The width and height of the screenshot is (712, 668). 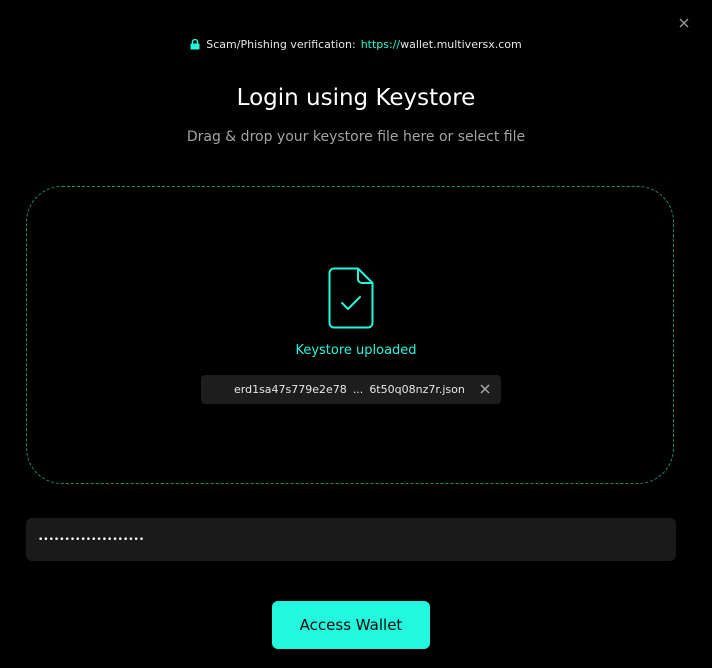 I want to click on verification-url-domain: wallet.multiversx.com, so click(x=461, y=44).